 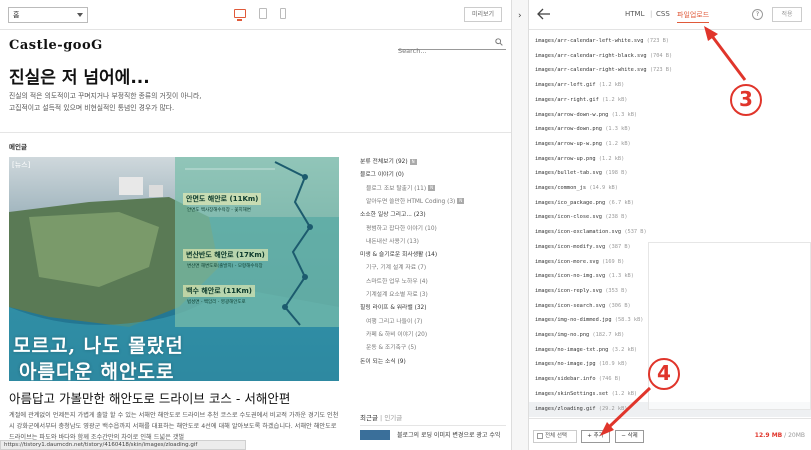 I want to click on subcategory-item: 여행 그리고 나들이 (7), so click(x=394, y=320).